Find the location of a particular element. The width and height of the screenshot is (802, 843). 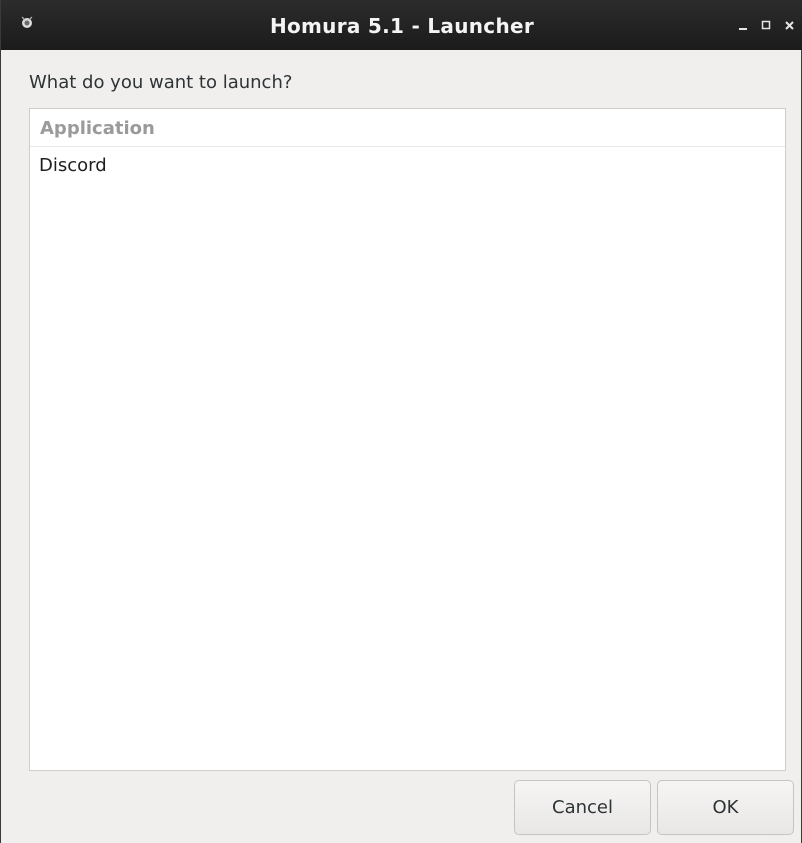

minimize-icon is located at coordinates (744, 25).